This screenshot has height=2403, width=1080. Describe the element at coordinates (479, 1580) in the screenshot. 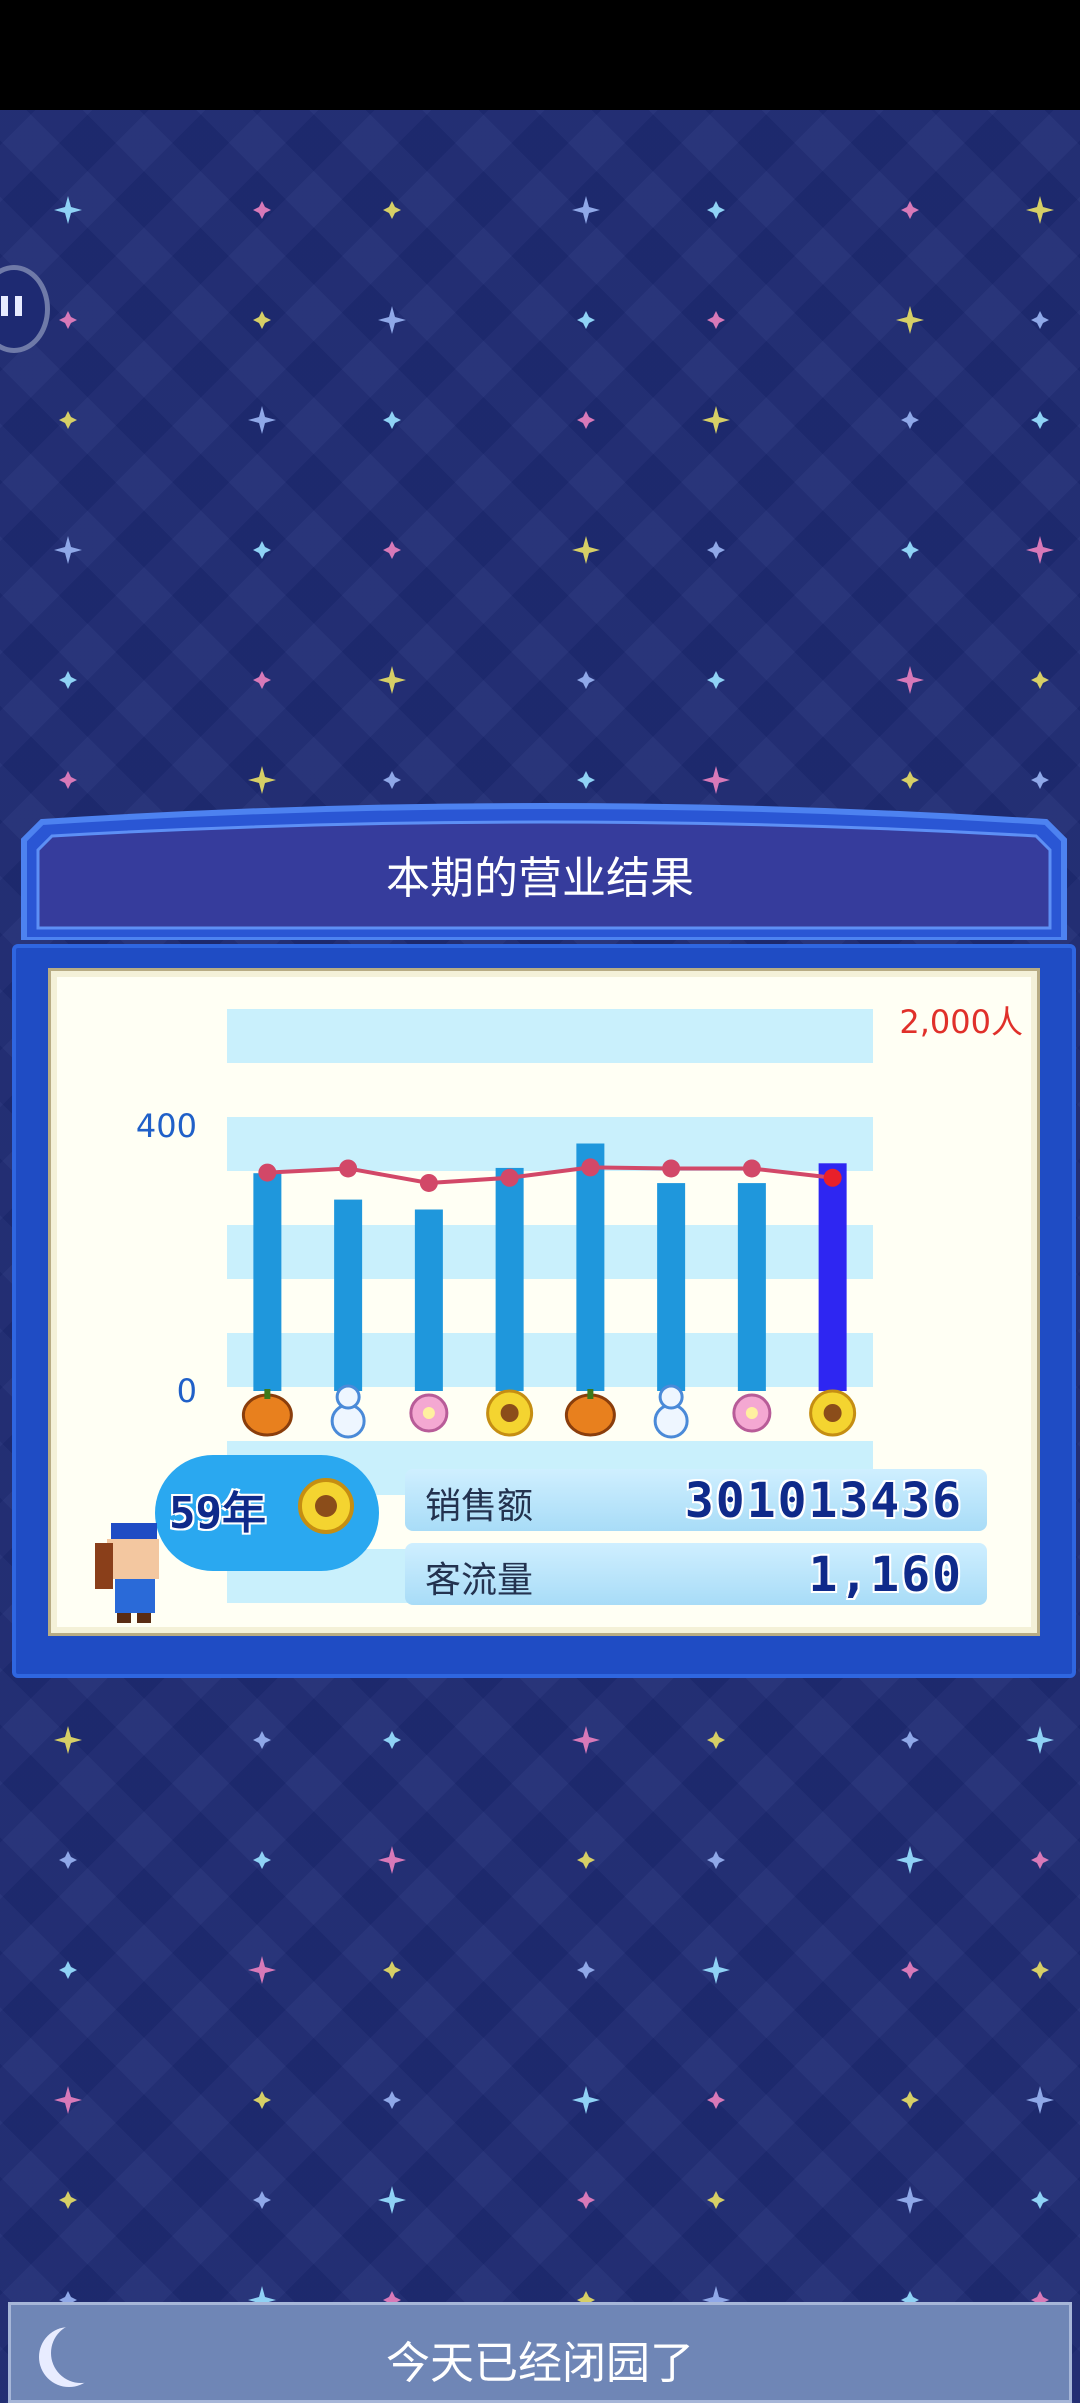

I see `visitors-label: 客流量` at that location.